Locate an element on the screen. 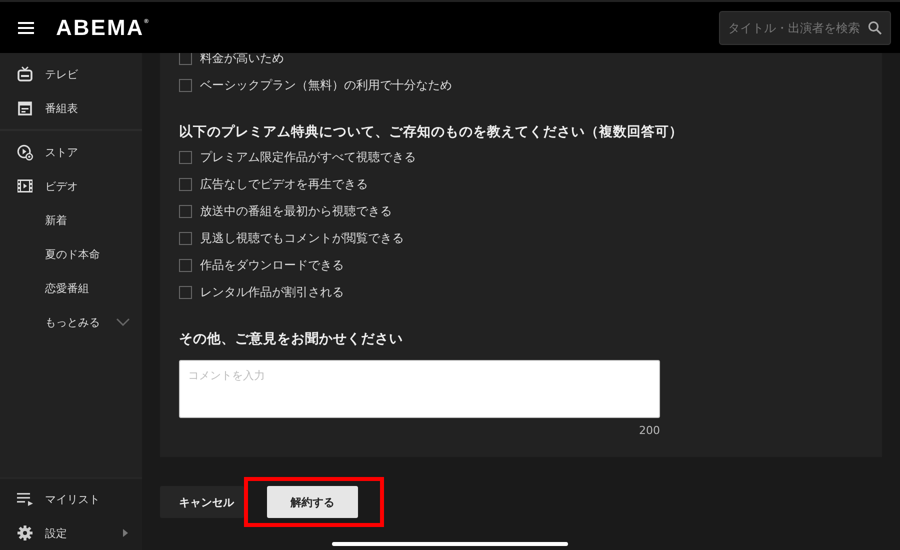 This screenshot has width=900, height=550. tv-icon is located at coordinates (25, 74).